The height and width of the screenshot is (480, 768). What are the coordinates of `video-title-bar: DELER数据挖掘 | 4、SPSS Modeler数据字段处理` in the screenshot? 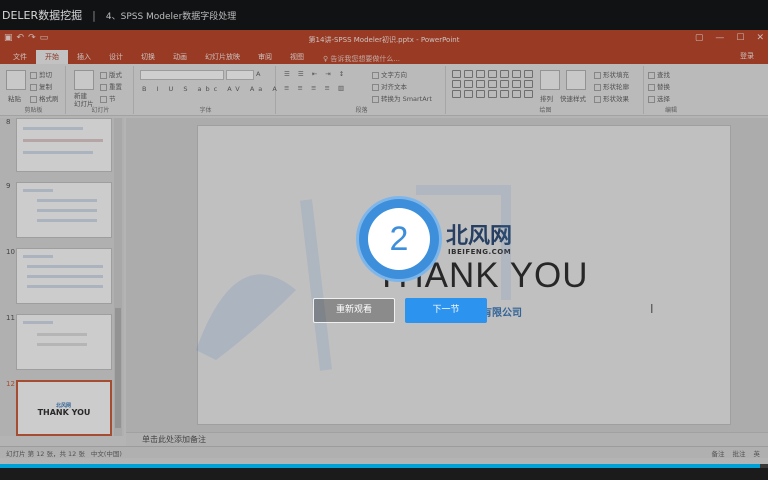 It's located at (384, 15).